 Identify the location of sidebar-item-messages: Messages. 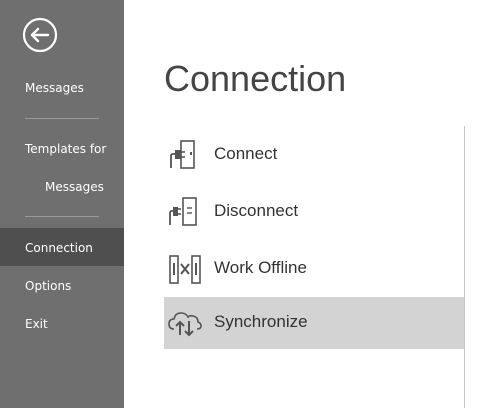
(62, 88).